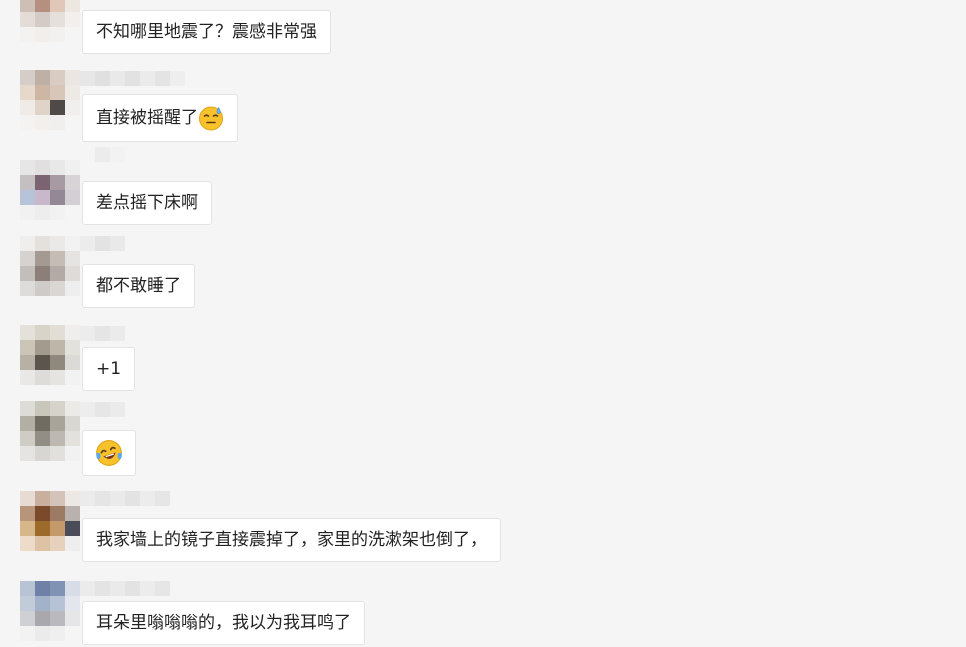  I want to click on message-text: 直接被摇醒了, so click(147, 118).